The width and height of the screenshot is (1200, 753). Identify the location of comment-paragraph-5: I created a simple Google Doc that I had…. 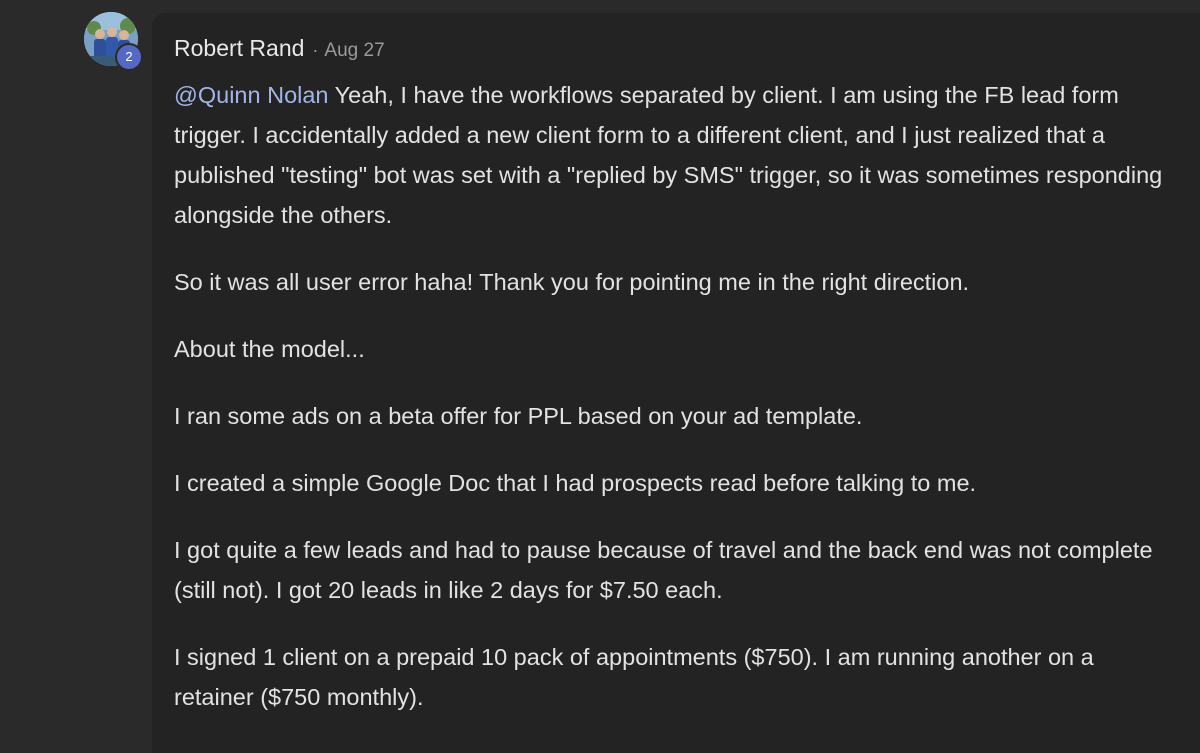
(575, 483).